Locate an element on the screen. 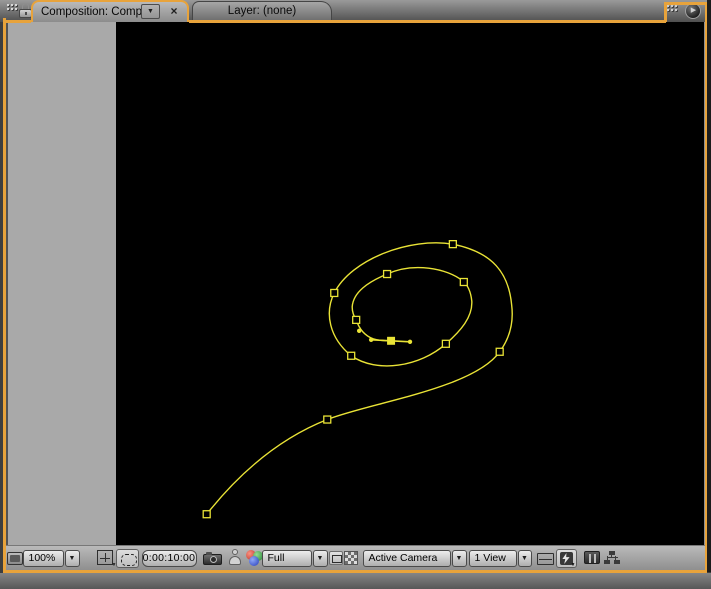 The height and width of the screenshot is (589, 711). tab-layer: Layer: (none) is located at coordinates (262, 10).